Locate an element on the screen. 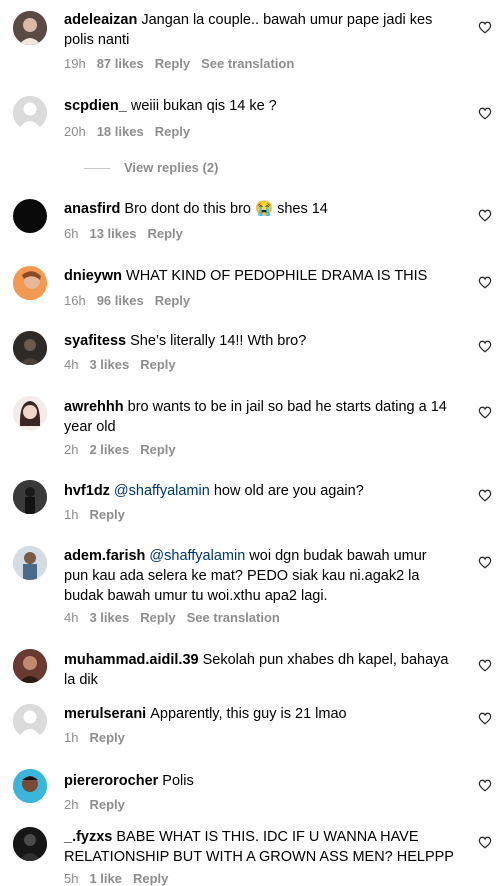 The height and width of the screenshot is (886, 500). comment-meta: 16h 96 likes Reply is located at coordinates (132, 300).